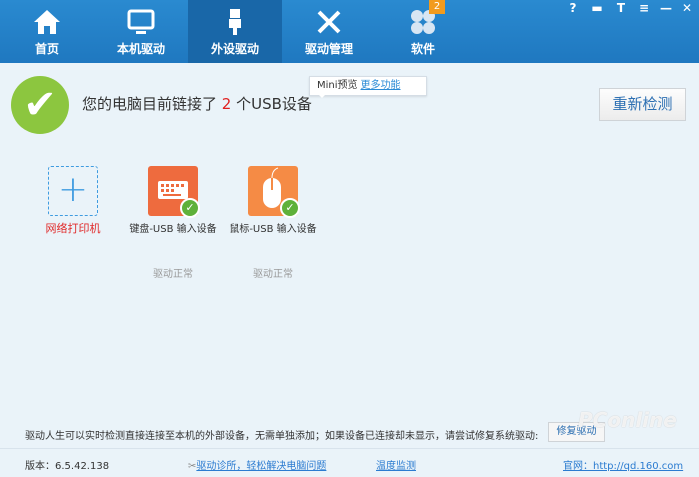 The width and height of the screenshot is (699, 477). Describe the element at coordinates (235, 22) in the screenshot. I see `usb-icon` at that location.